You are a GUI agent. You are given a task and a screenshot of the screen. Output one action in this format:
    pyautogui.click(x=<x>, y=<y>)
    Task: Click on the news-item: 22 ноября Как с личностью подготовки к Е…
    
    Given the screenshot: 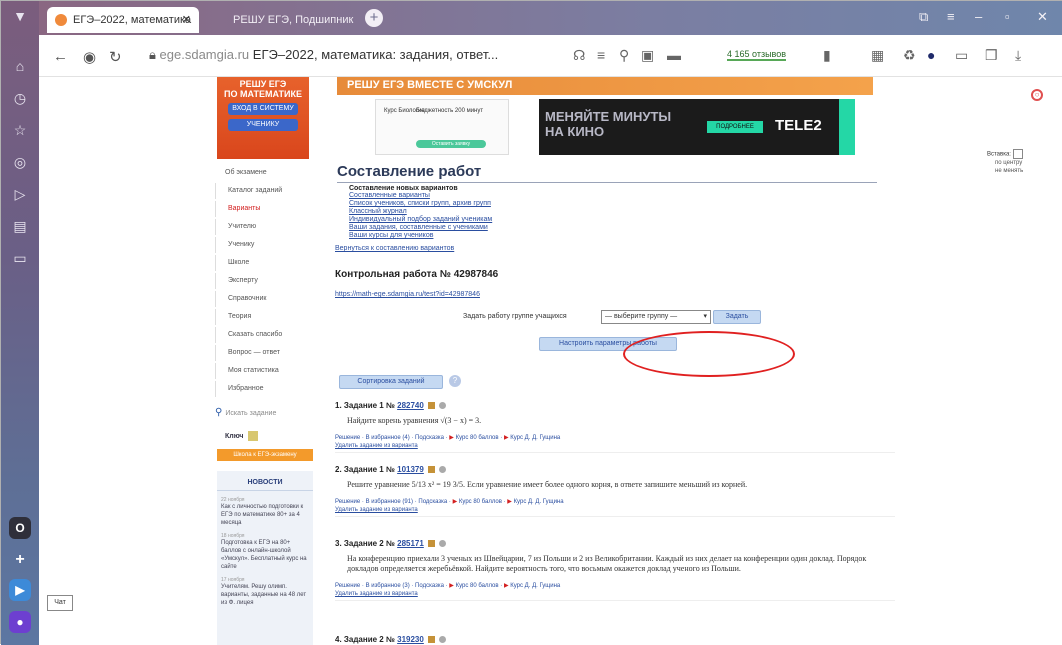 What is the action you would take?
    pyautogui.click(x=265, y=512)
    